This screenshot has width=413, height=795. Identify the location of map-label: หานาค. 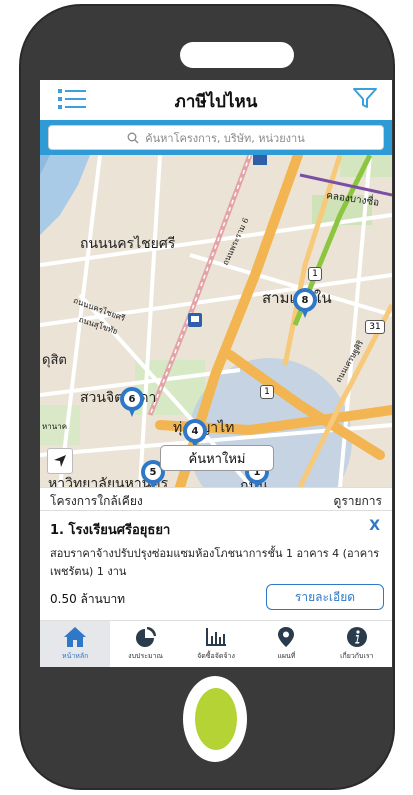
(55, 426).